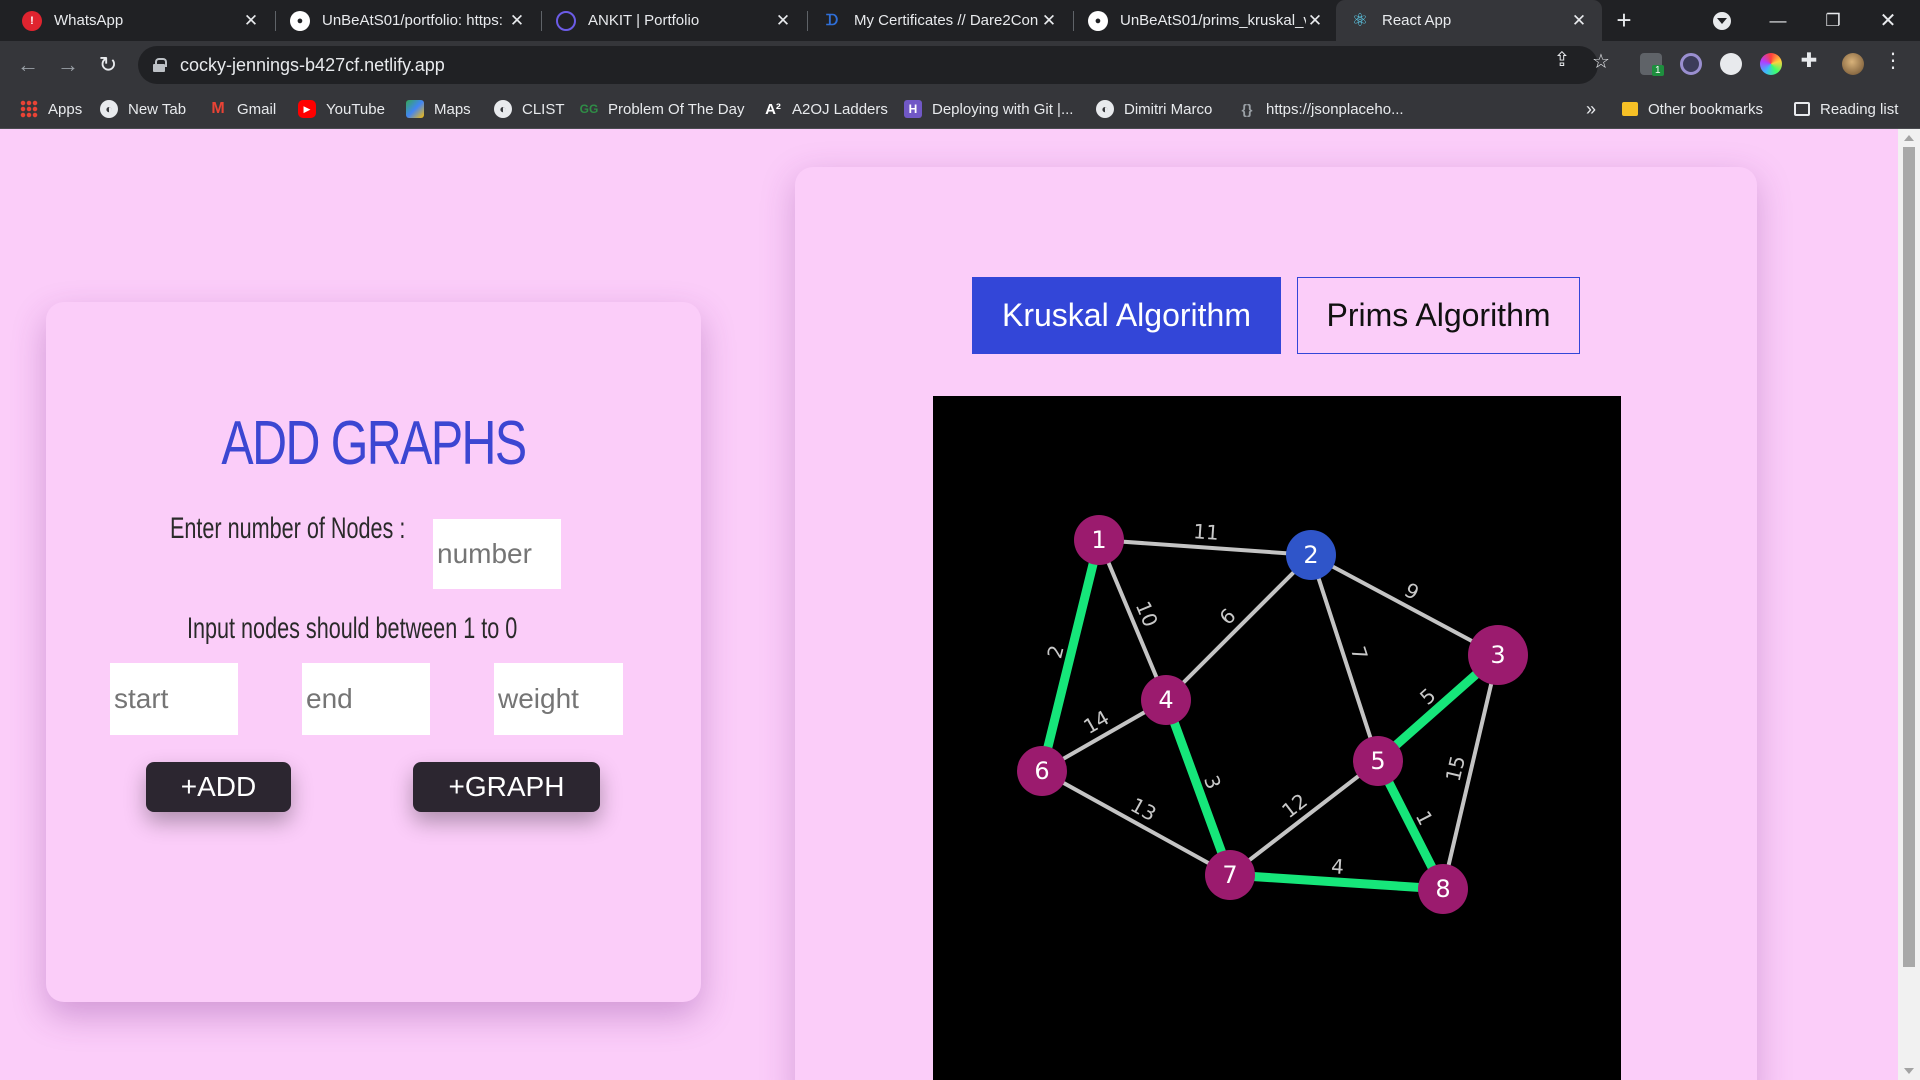 Image resolution: width=1920 pixels, height=1080 pixels. I want to click on reading-list-label: Reading list, so click(1859, 109).